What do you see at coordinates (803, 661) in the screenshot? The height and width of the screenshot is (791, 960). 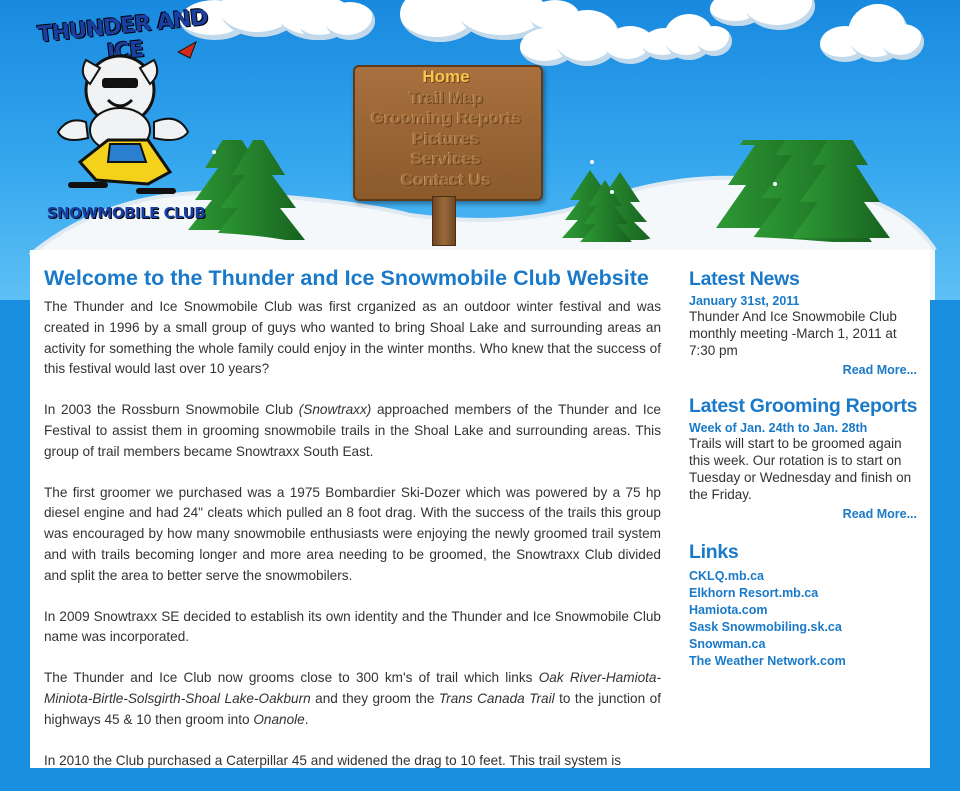 I see `link-weather-network: The Weather Network.com` at bounding box center [803, 661].